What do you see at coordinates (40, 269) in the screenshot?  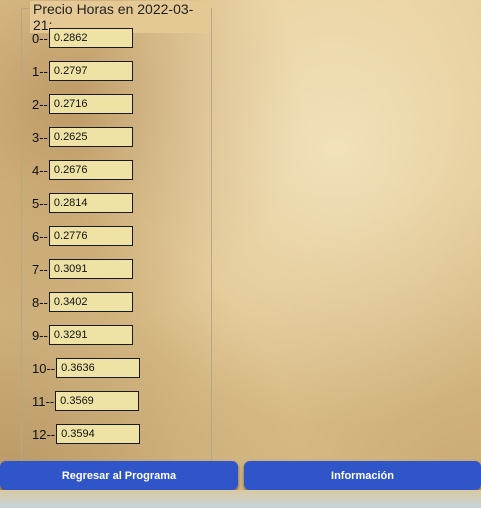 I see `hour-label: 7--` at bounding box center [40, 269].